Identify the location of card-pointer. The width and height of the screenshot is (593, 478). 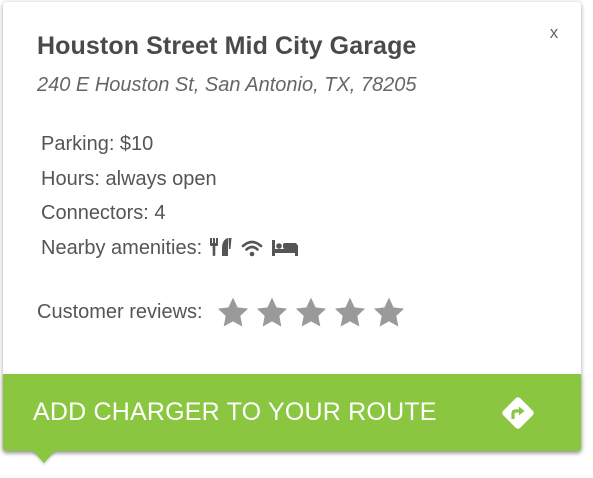
(44, 456).